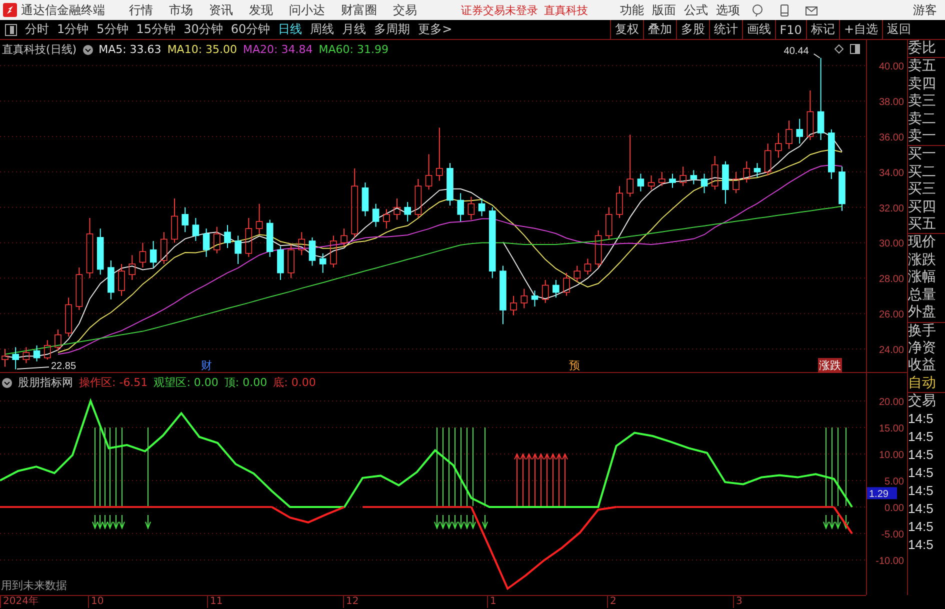 This screenshot has height=609, width=945. I want to click on price-tick: 40.00, so click(891, 67).